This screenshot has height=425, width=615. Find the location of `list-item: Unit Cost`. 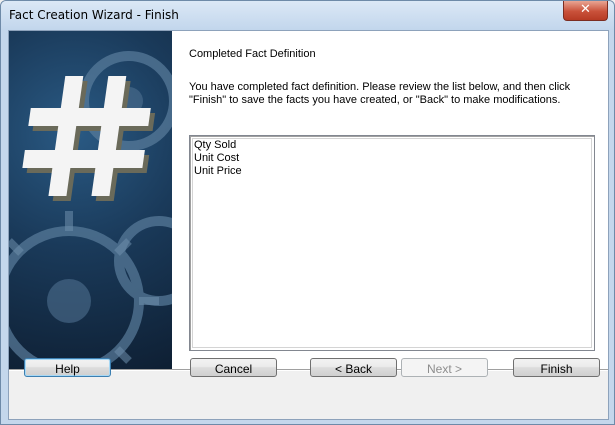

list-item: Unit Cost is located at coordinates (392, 158).